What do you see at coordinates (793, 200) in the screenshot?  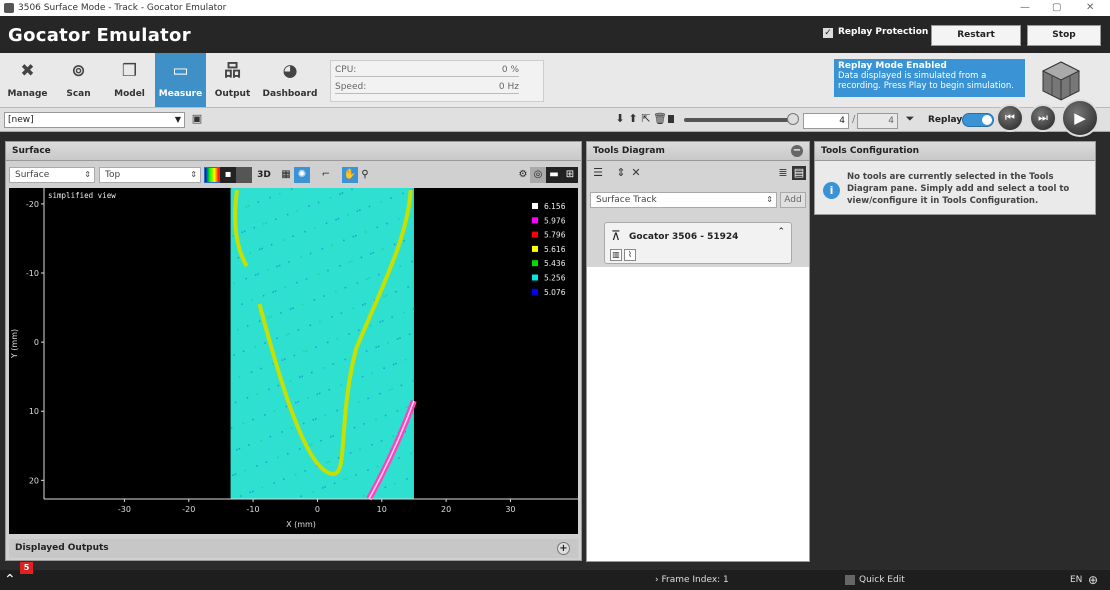 I see `add-tool-button: Add` at bounding box center [793, 200].